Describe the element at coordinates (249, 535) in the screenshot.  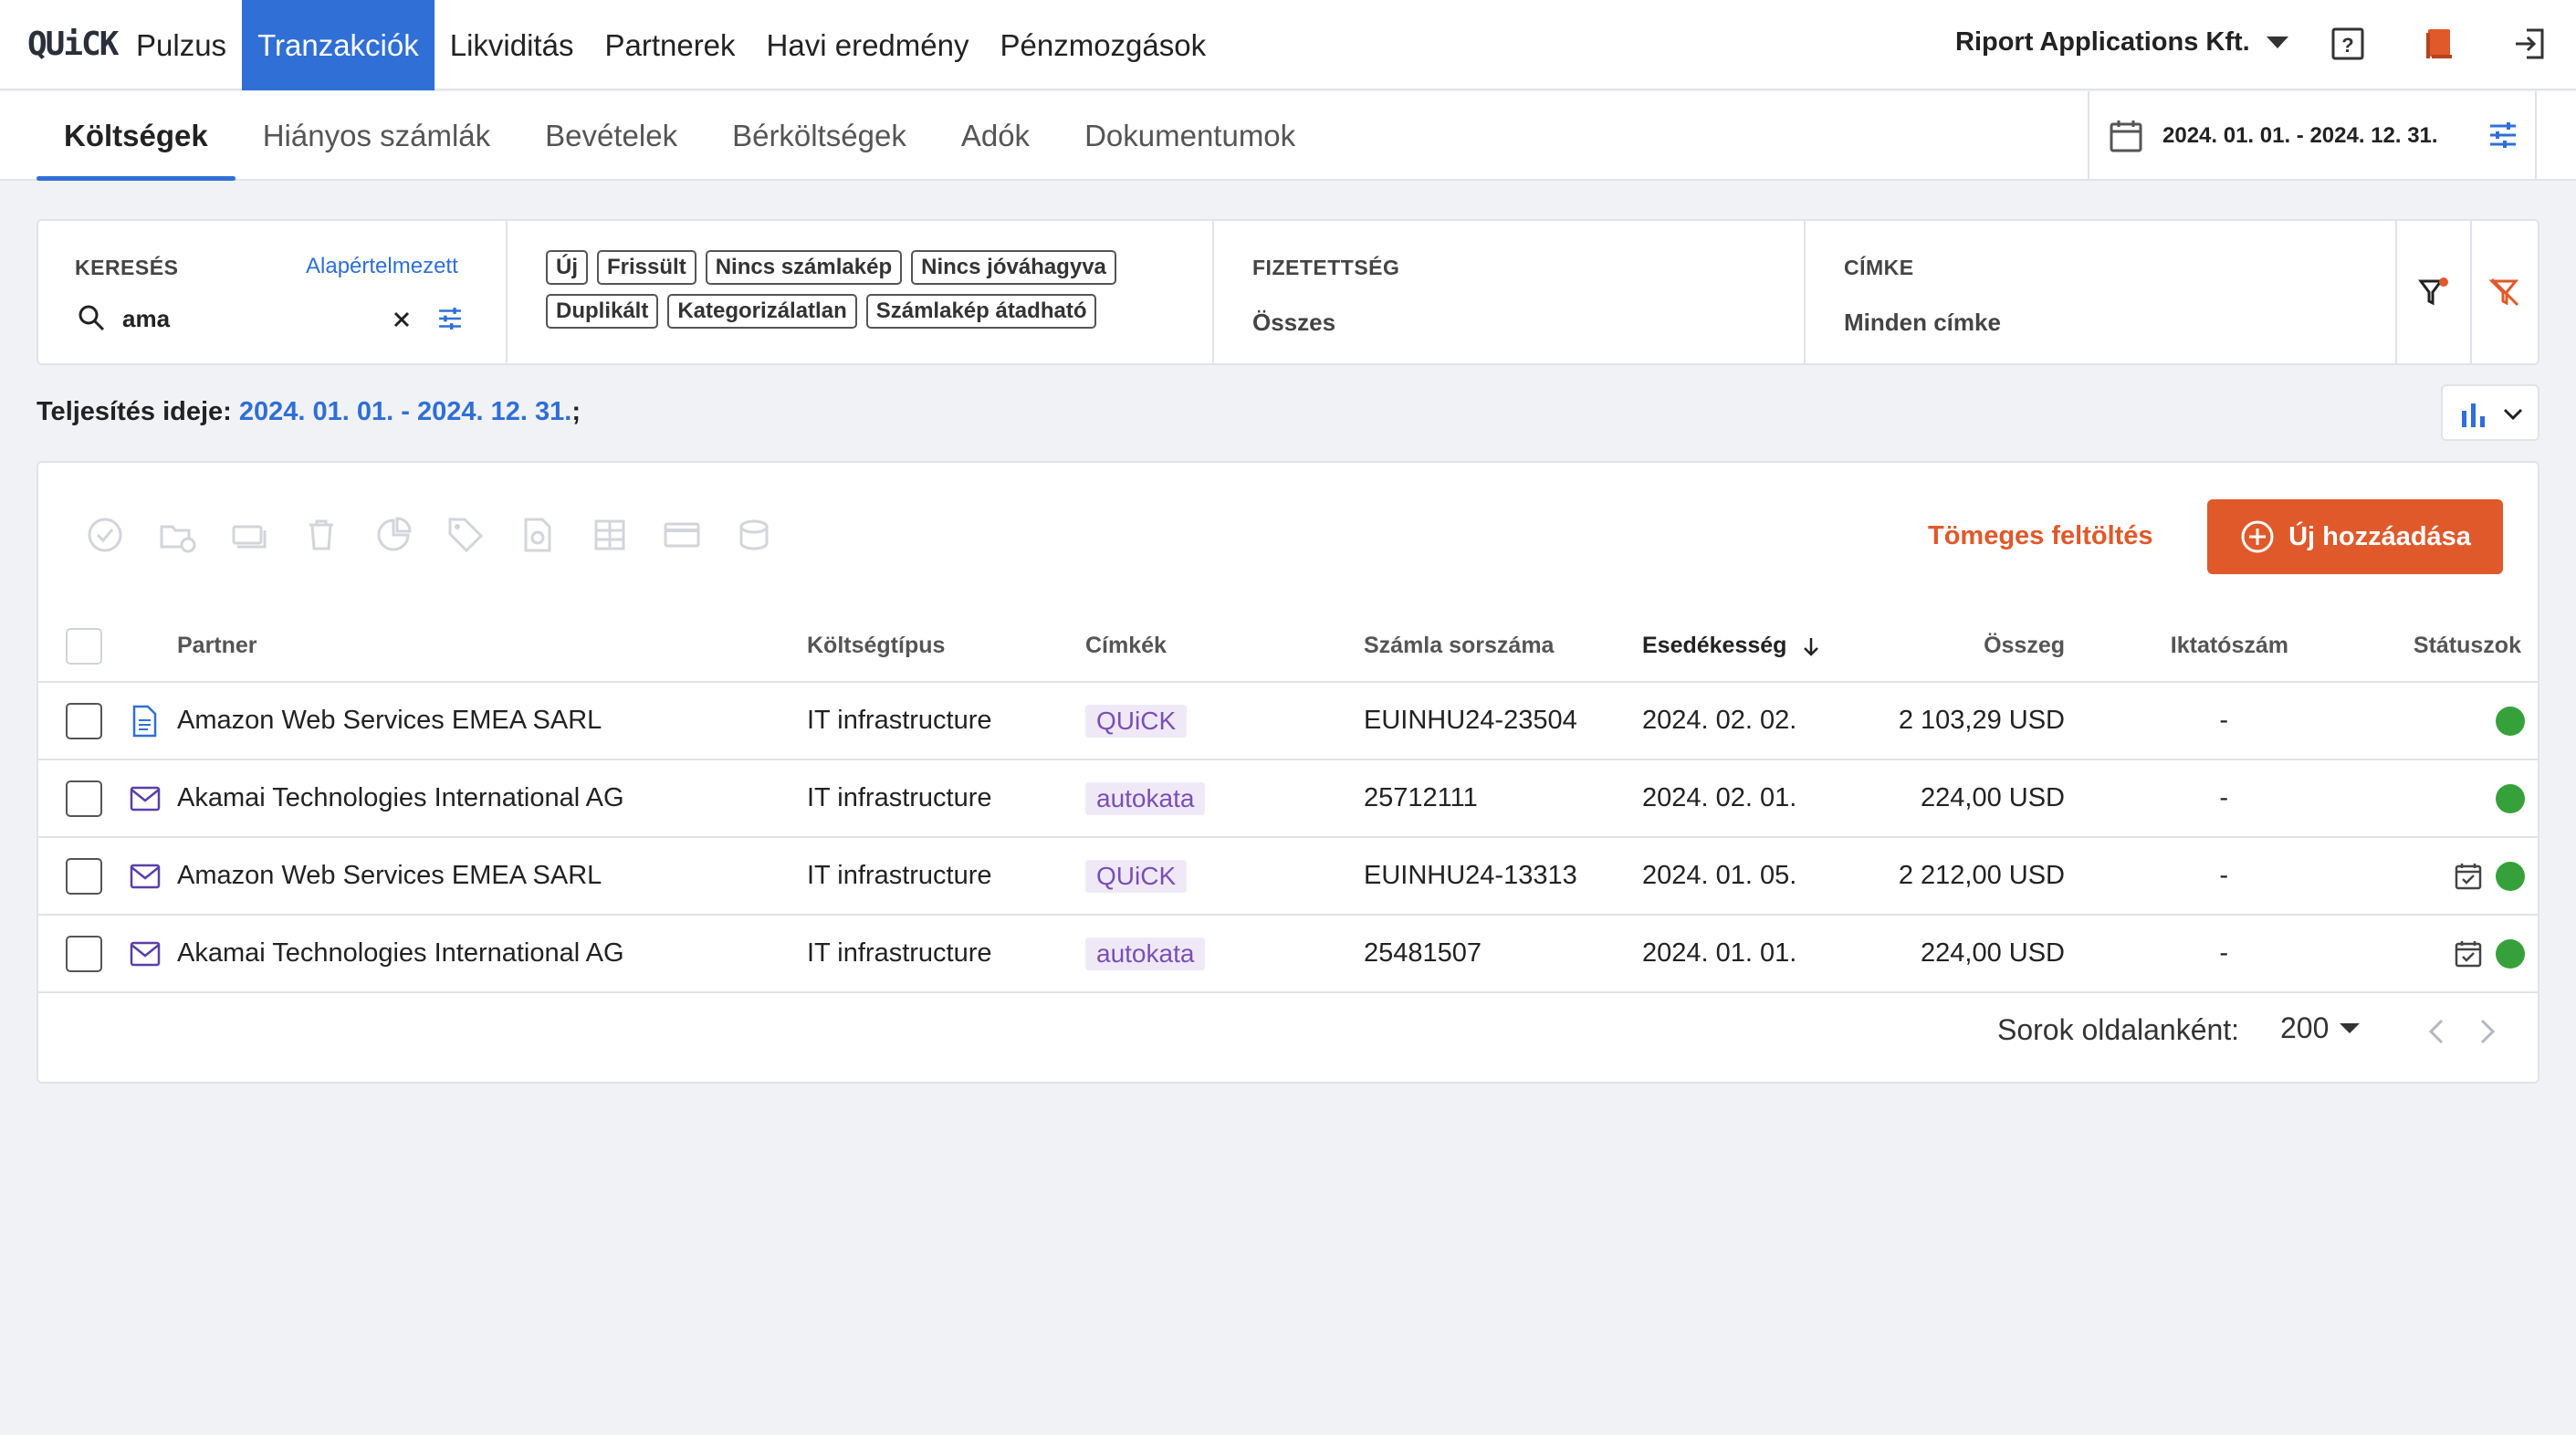
I see `transfer-icon` at that location.